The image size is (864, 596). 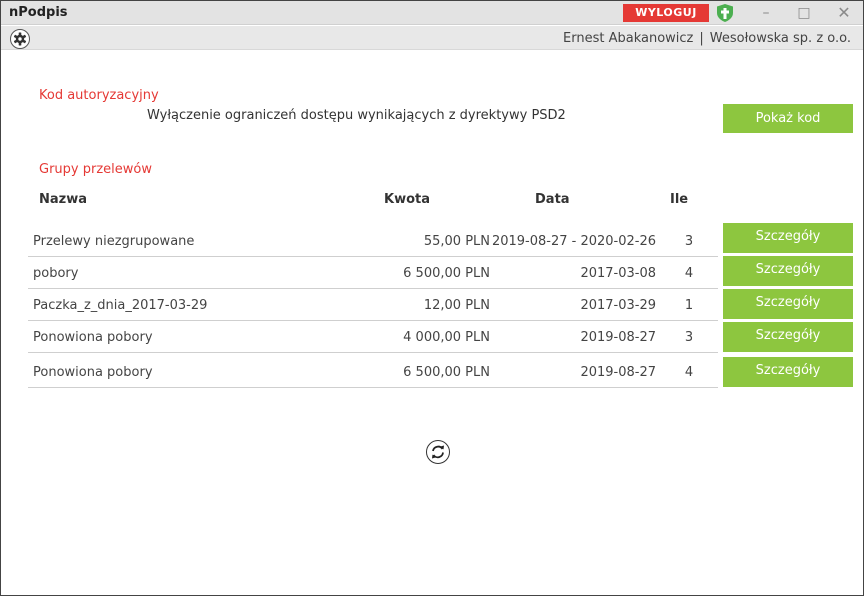 I want to click on table-row: pobory 6 500,00 PLN 2017-03-08 4, so click(x=373, y=273).